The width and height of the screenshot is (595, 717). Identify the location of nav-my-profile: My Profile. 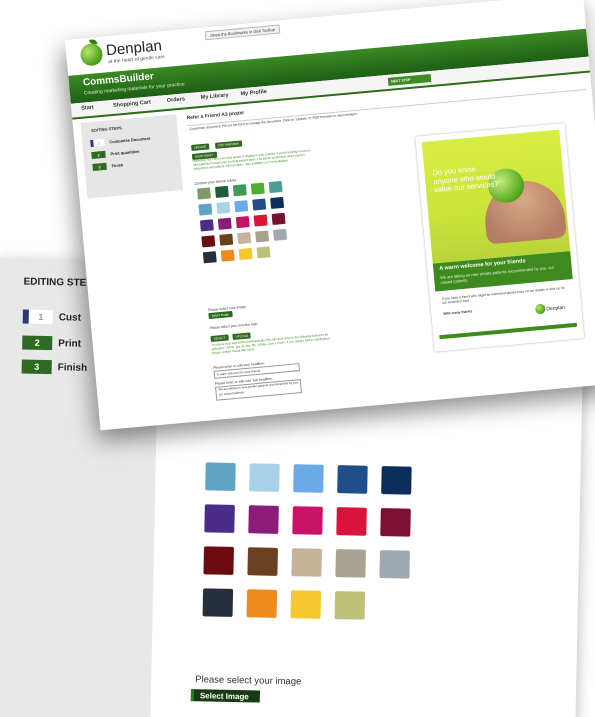
(253, 93).